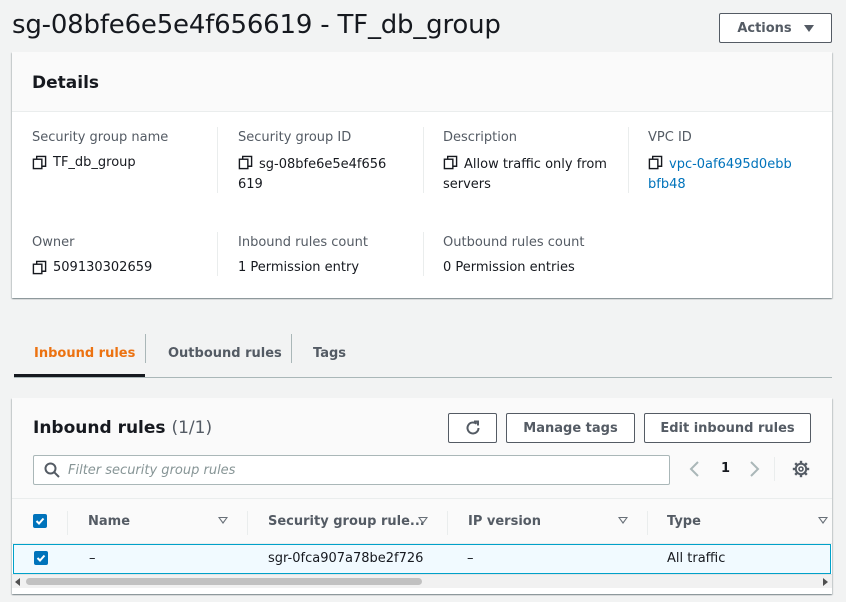 This screenshot has width=846, height=602. Describe the element at coordinates (92, 558) in the screenshot. I see `cell-name: –` at that location.